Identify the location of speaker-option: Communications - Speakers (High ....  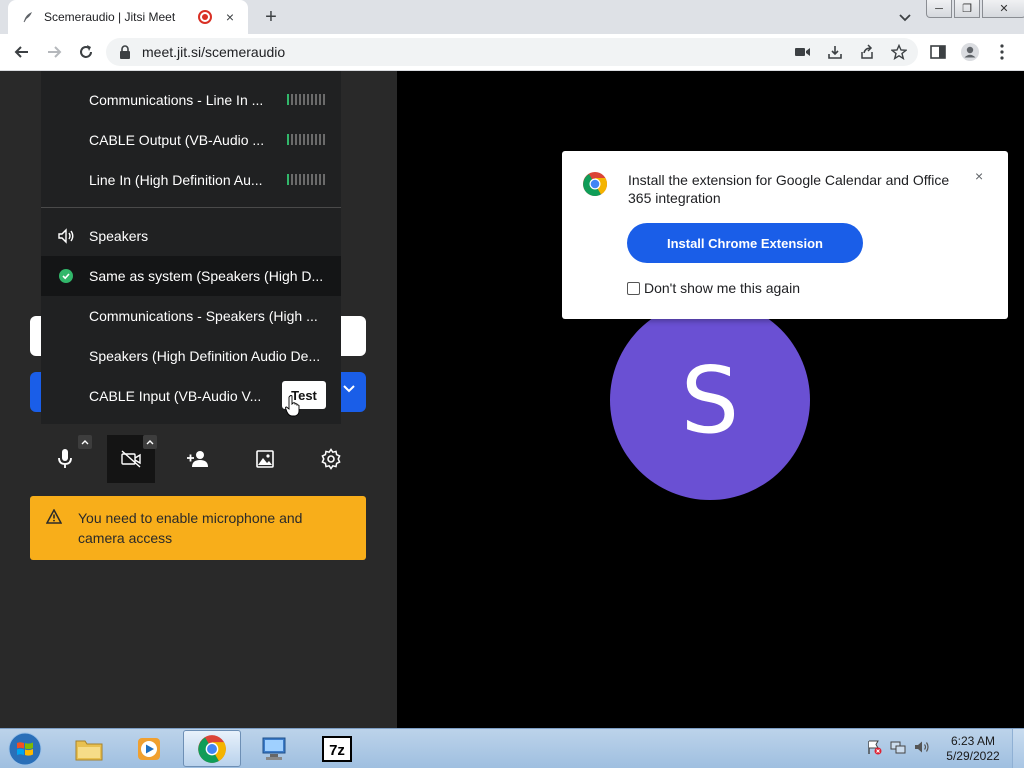
(191, 316).